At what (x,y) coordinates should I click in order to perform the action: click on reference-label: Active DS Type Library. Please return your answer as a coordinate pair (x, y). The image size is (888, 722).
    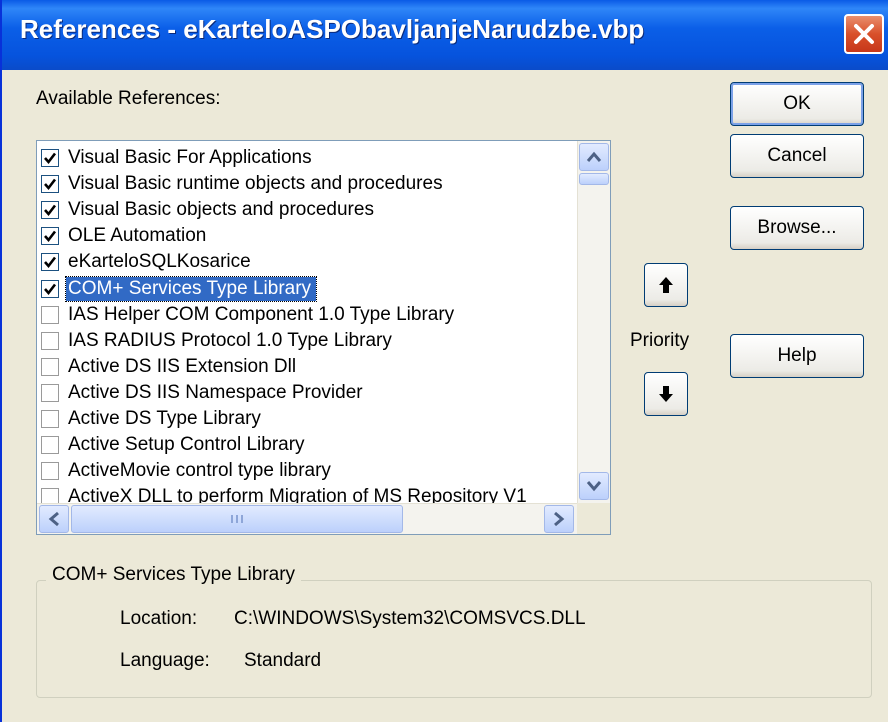
    Looking at the image, I should click on (164, 418).